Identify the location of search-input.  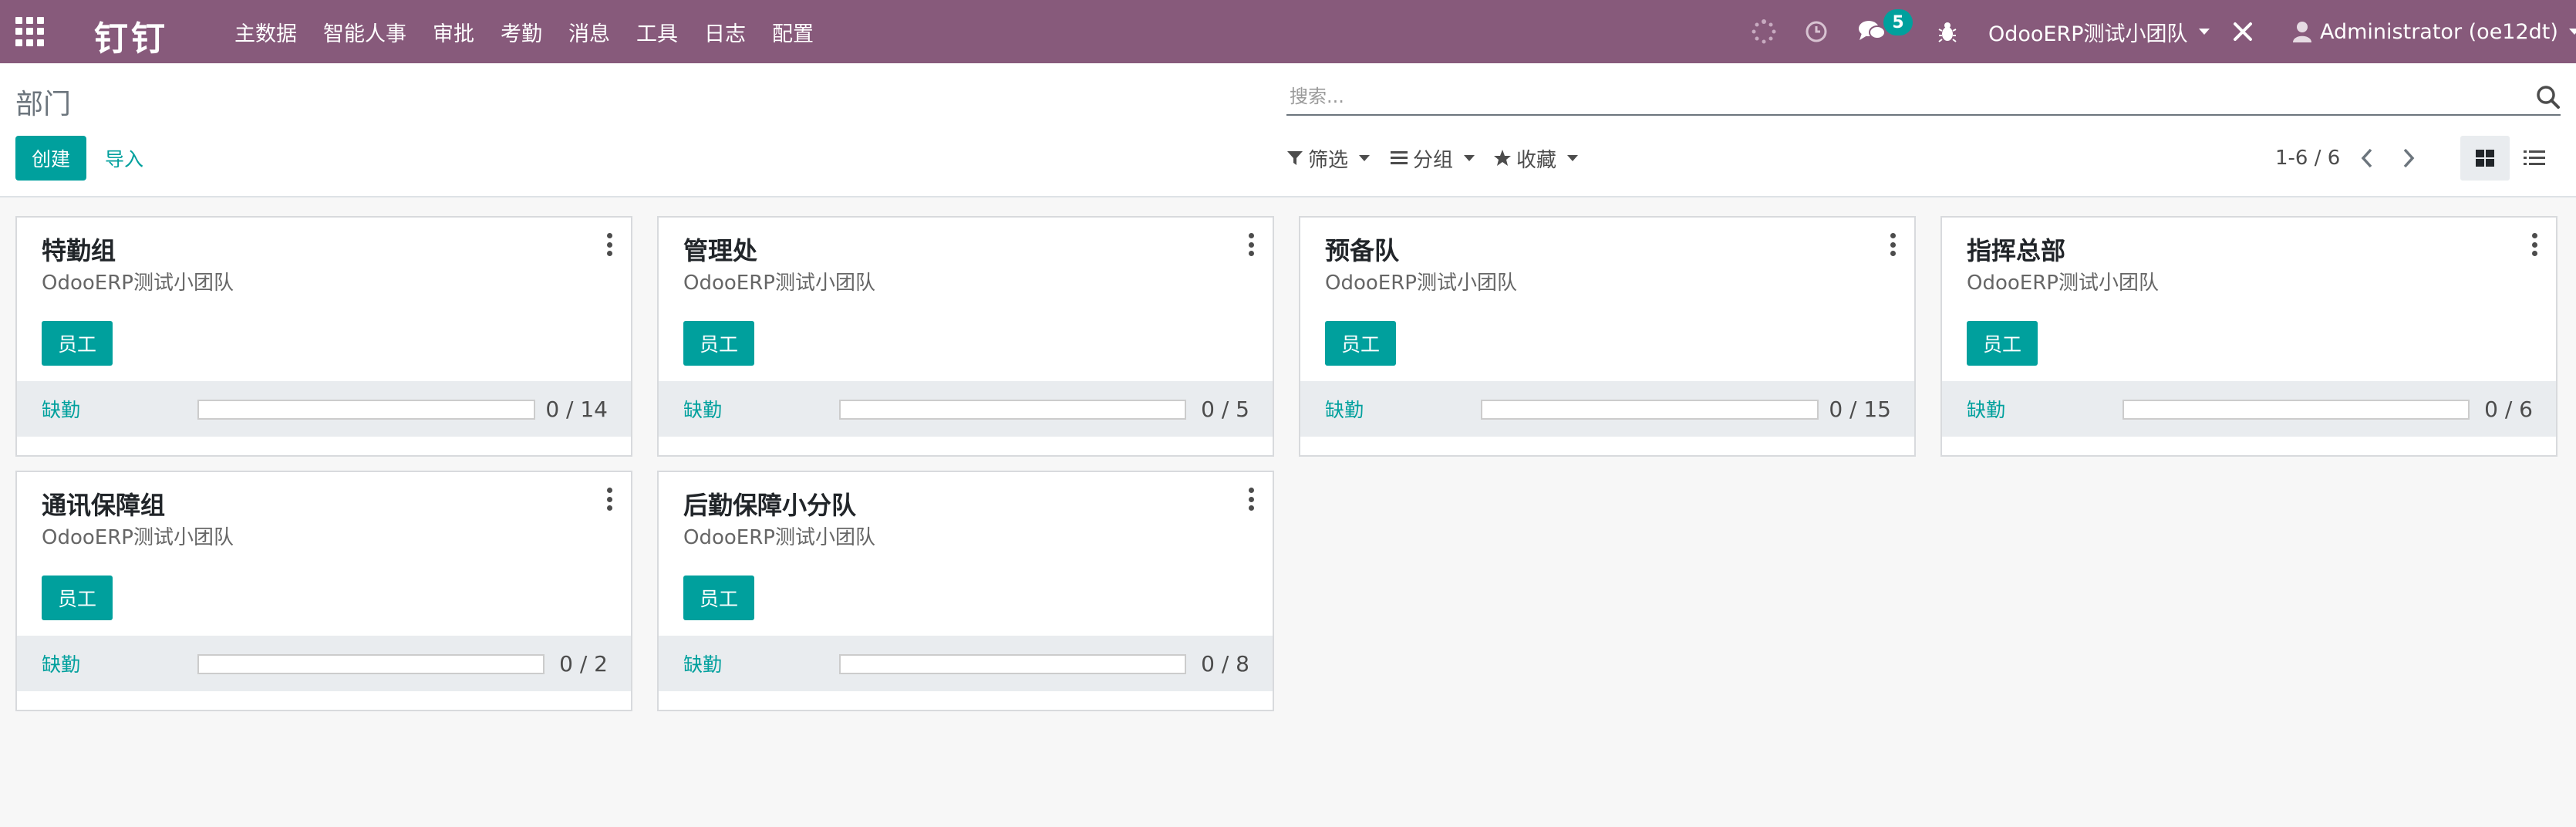
(1891, 96).